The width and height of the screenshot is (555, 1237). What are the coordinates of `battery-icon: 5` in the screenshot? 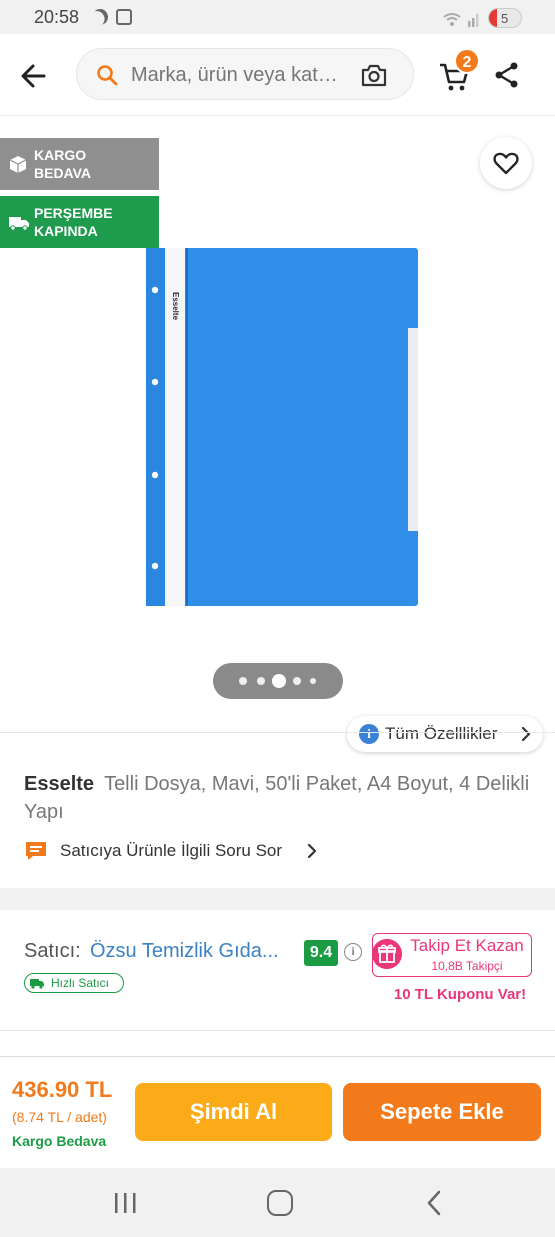 It's located at (505, 18).